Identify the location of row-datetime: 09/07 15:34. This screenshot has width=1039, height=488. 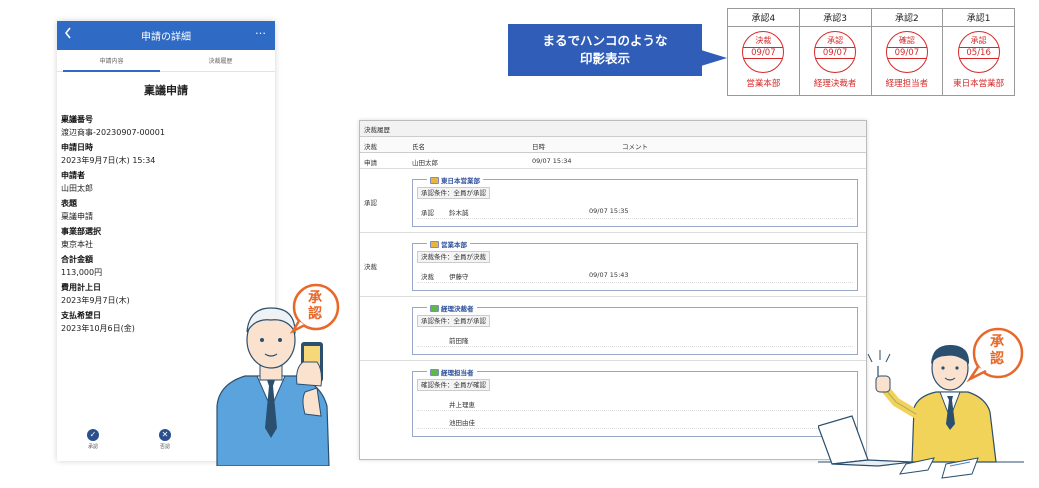
(552, 161).